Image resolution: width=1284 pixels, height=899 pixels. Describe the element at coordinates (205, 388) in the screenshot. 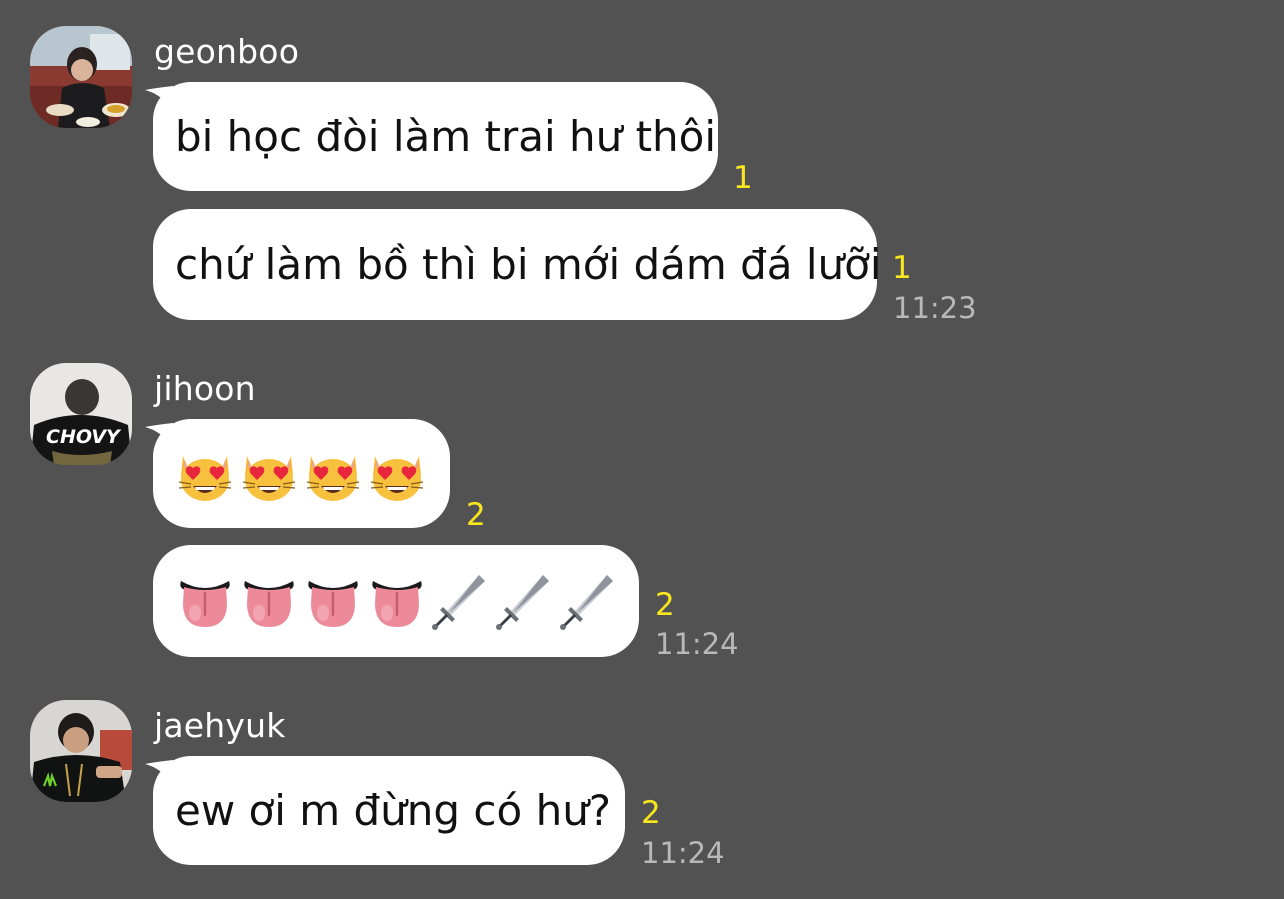

I see `sender-name: jihoon` at that location.